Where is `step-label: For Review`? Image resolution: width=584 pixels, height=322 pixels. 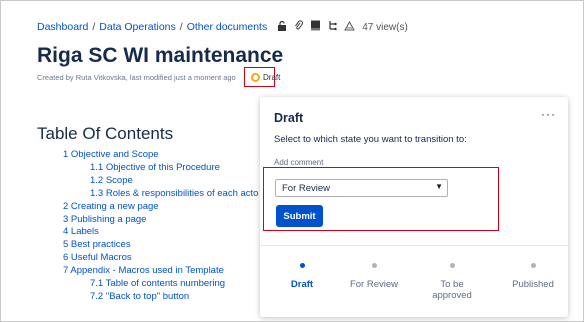 step-label: For Review is located at coordinates (374, 284).